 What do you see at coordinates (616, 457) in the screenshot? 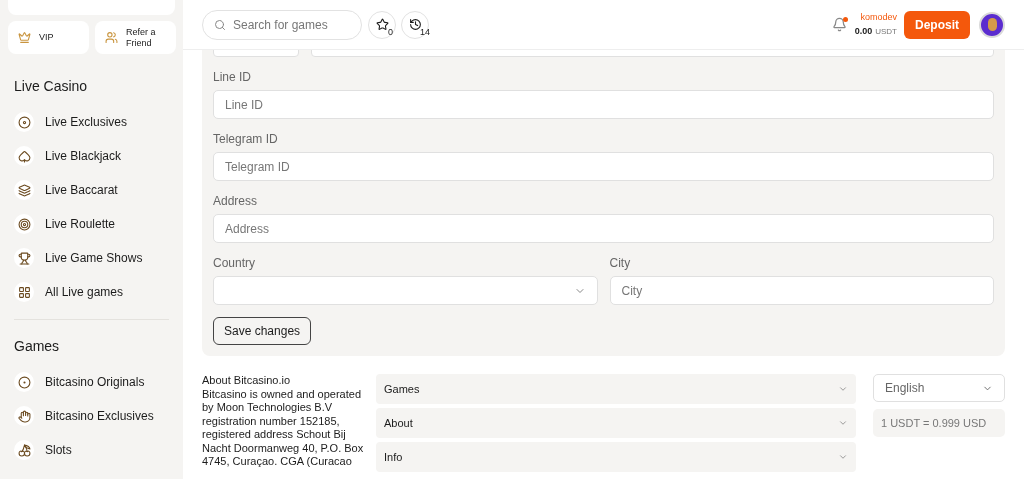
I see `accordion-header: Info` at bounding box center [616, 457].